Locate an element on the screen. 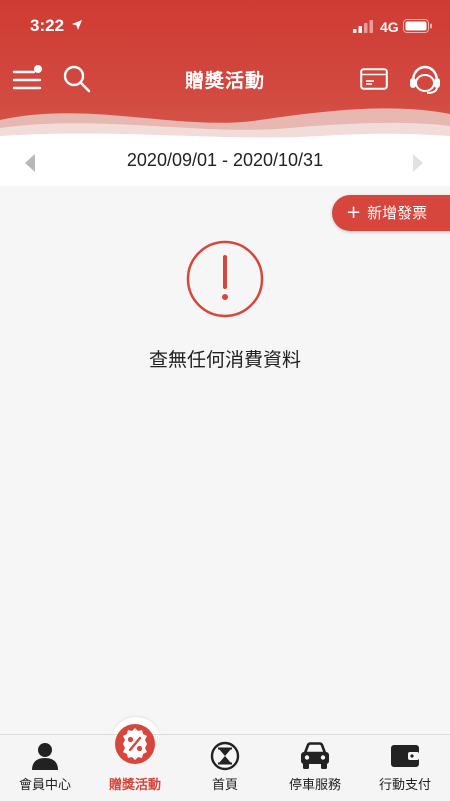 The width and height of the screenshot is (450, 801). add-invoice-button: + 新增發票 is located at coordinates (391, 213).